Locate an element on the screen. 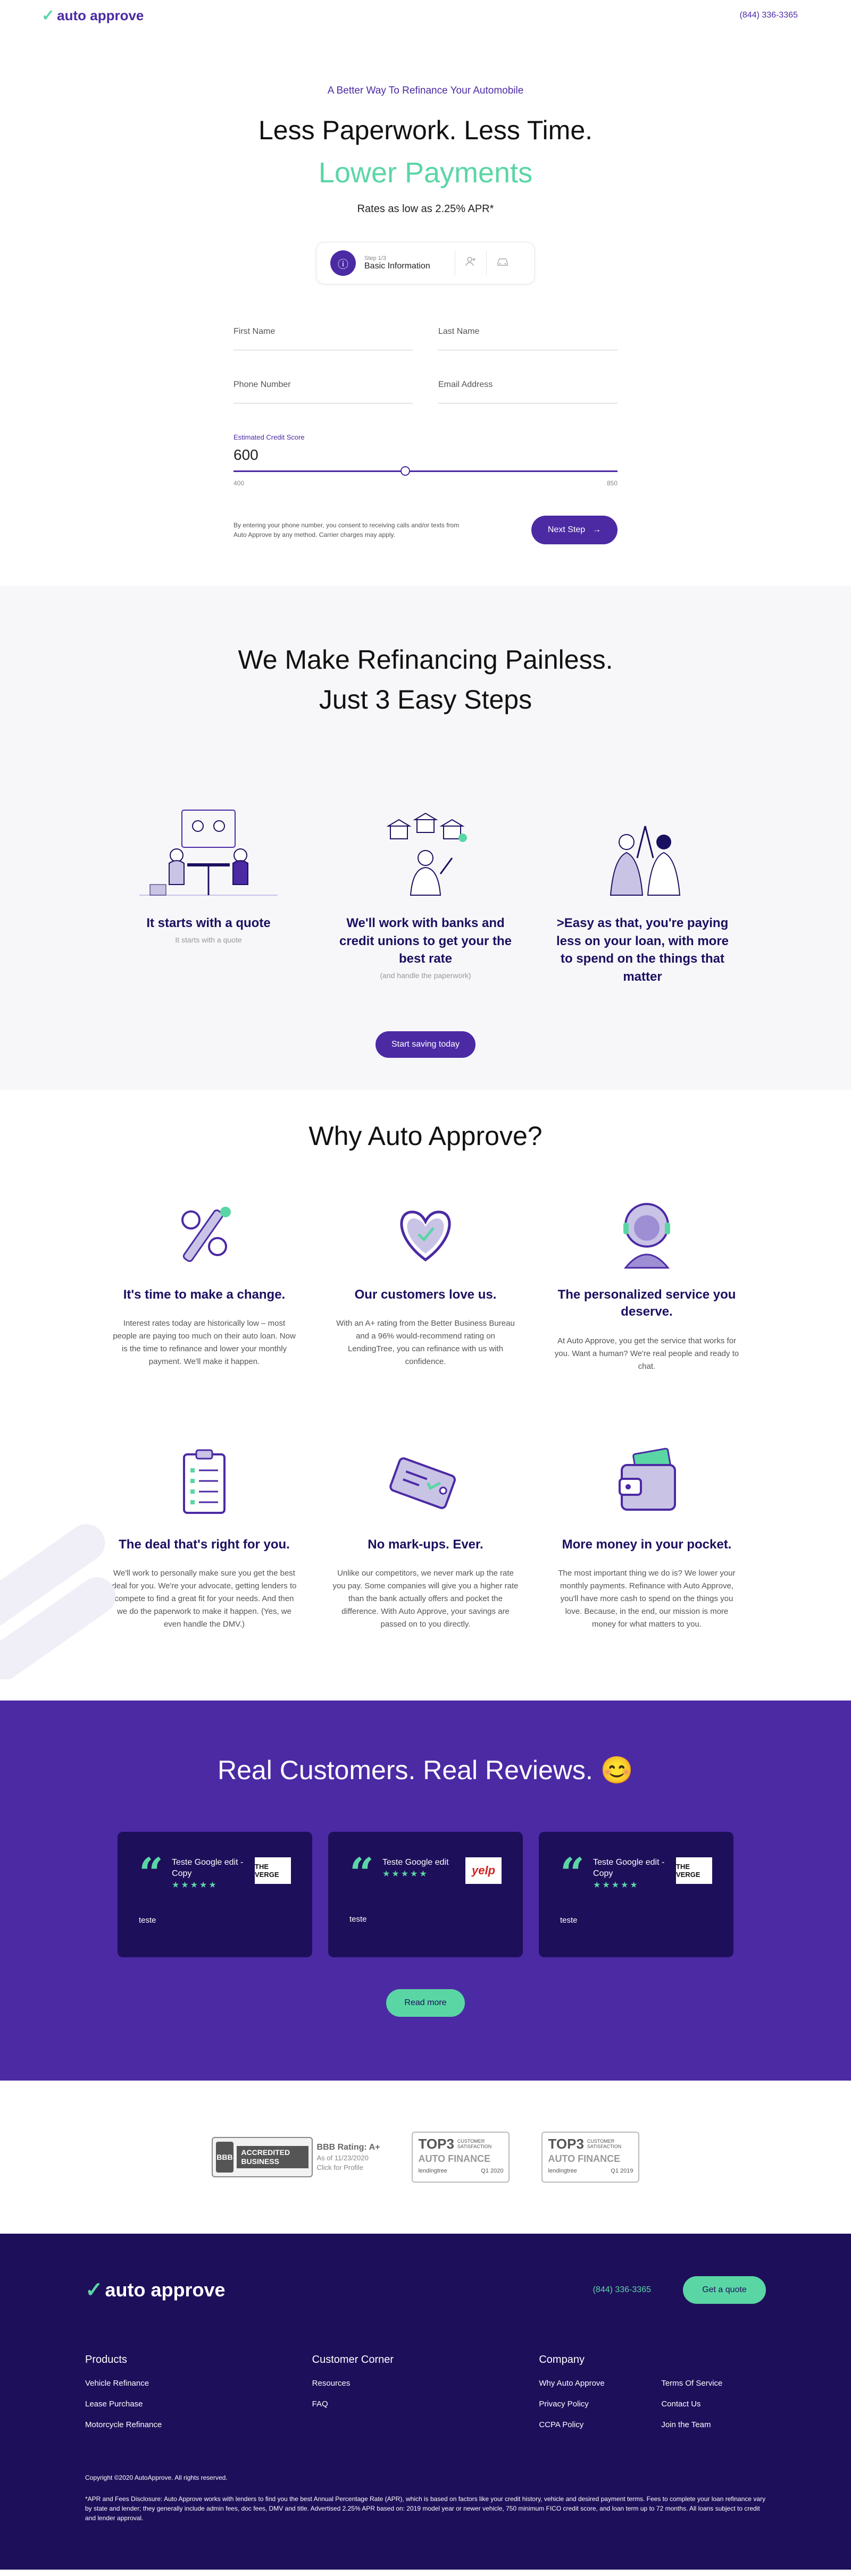 The width and height of the screenshot is (851, 2576). hero-title: Less Paperwork. Less Time. is located at coordinates (425, 130).